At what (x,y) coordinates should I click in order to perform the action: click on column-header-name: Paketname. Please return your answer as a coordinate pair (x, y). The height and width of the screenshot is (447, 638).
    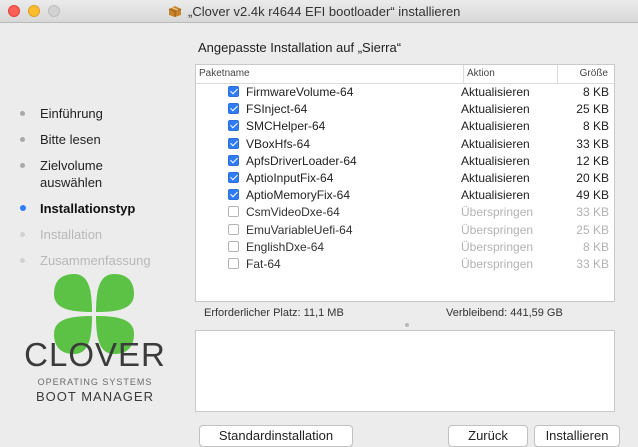
    Looking at the image, I should click on (224, 73).